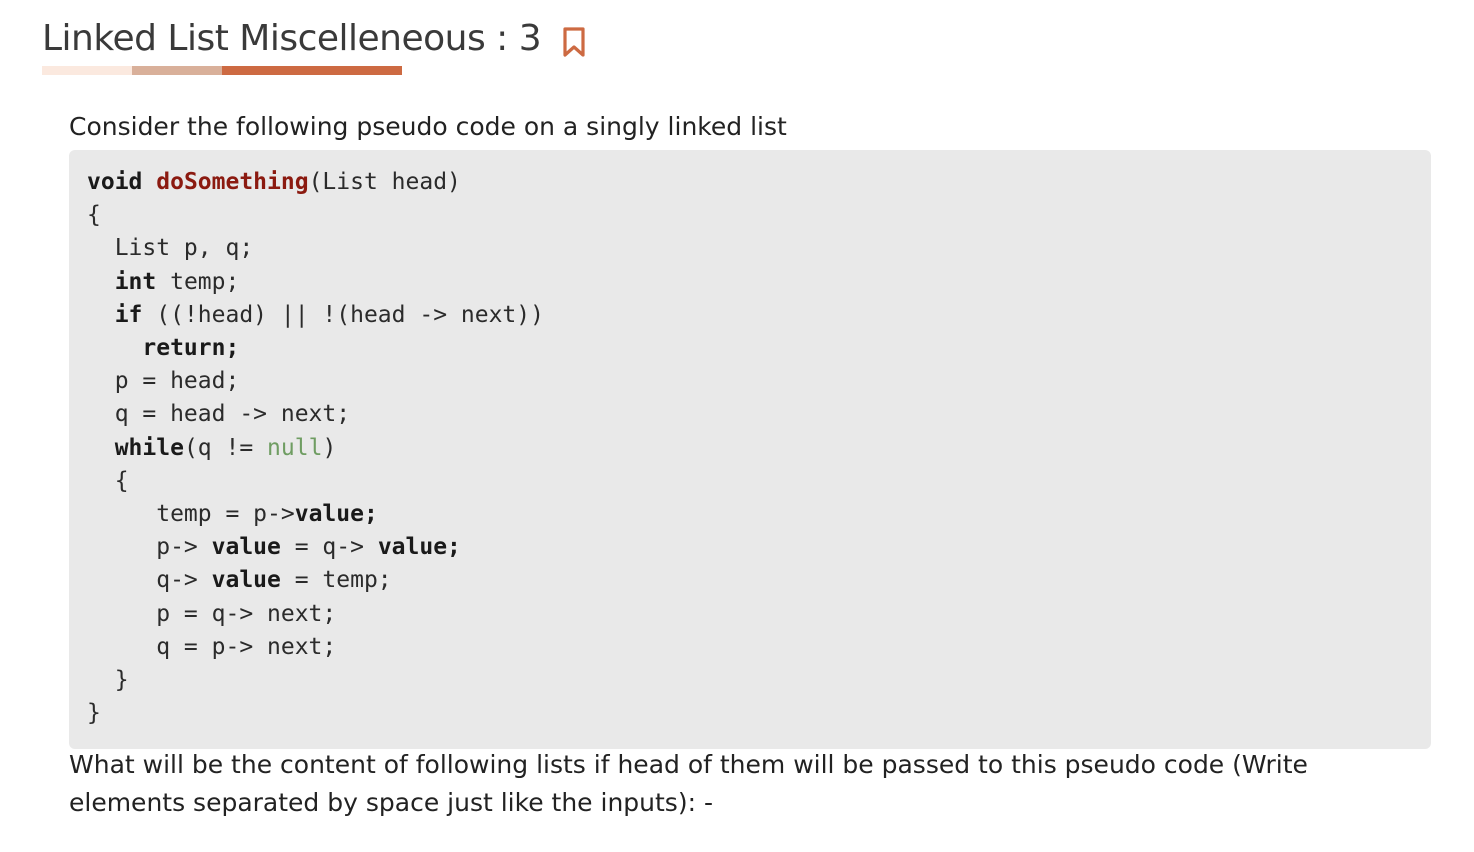 Image resolution: width=1474 pixels, height=852 pixels. I want to click on code-line-7: p = head;, so click(163, 381).